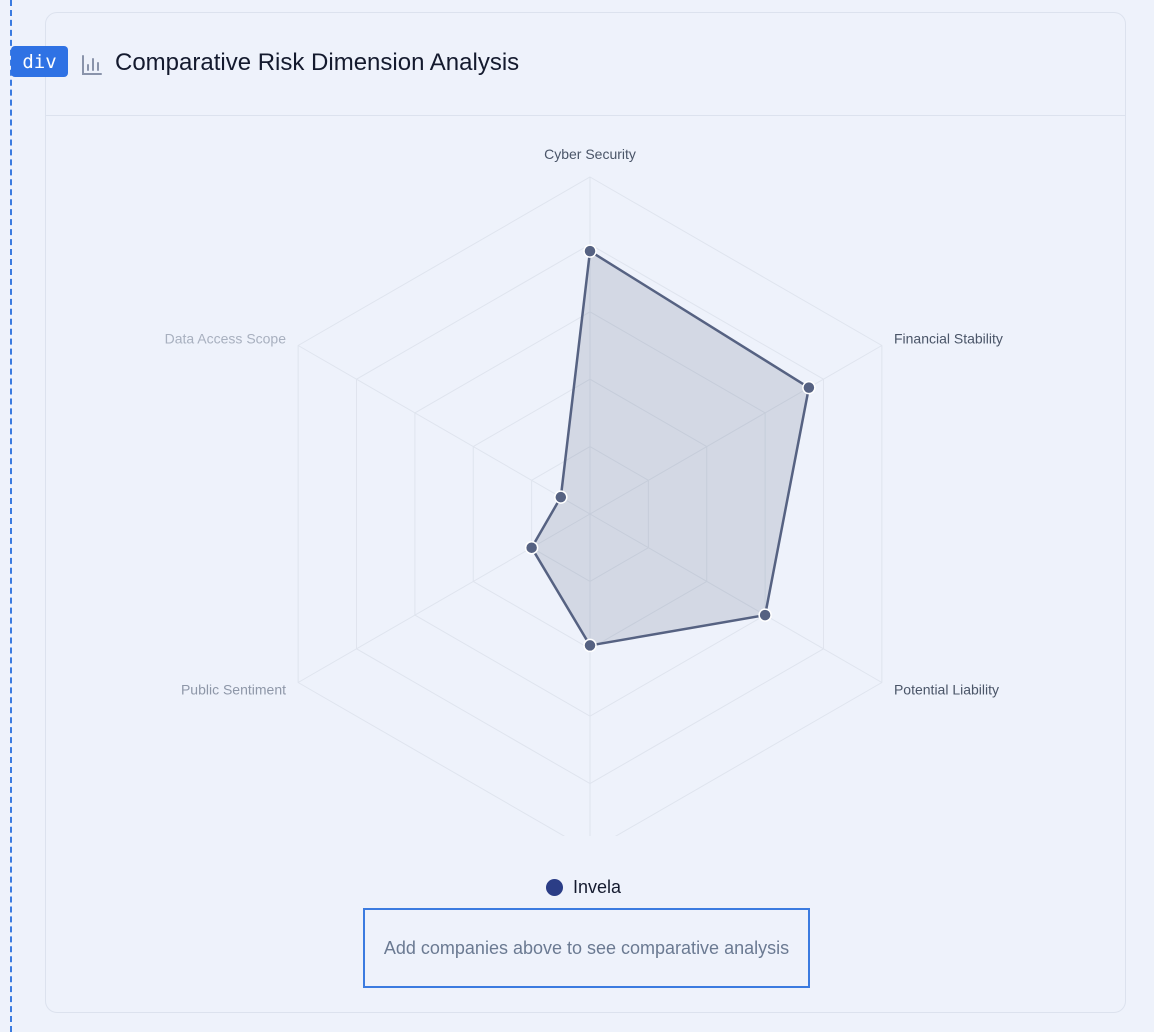 The height and width of the screenshot is (1032, 1154). I want to click on legend-swatch, so click(554, 887).